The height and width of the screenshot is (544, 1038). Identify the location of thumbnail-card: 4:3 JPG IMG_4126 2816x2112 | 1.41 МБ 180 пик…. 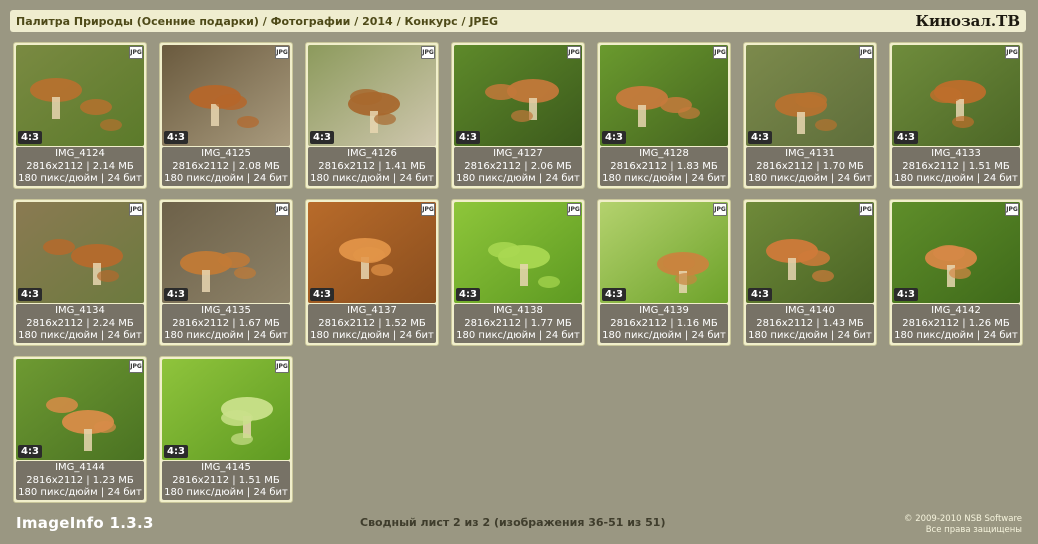
(372, 115).